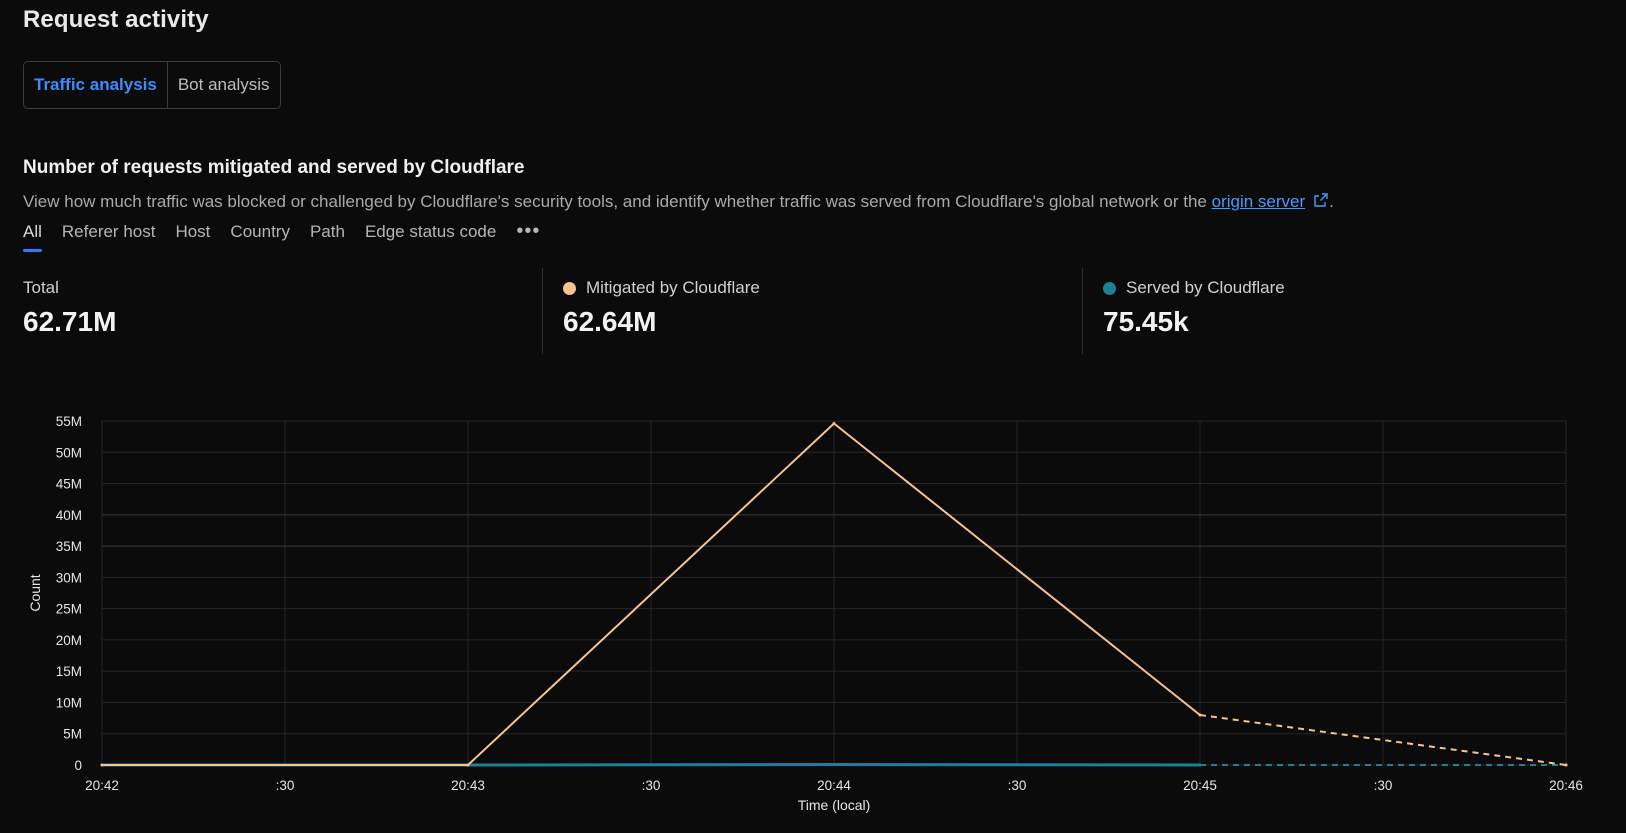  What do you see at coordinates (69, 484) in the screenshot?
I see `y-tick-label: 45M` at bounding box center [69, 484].